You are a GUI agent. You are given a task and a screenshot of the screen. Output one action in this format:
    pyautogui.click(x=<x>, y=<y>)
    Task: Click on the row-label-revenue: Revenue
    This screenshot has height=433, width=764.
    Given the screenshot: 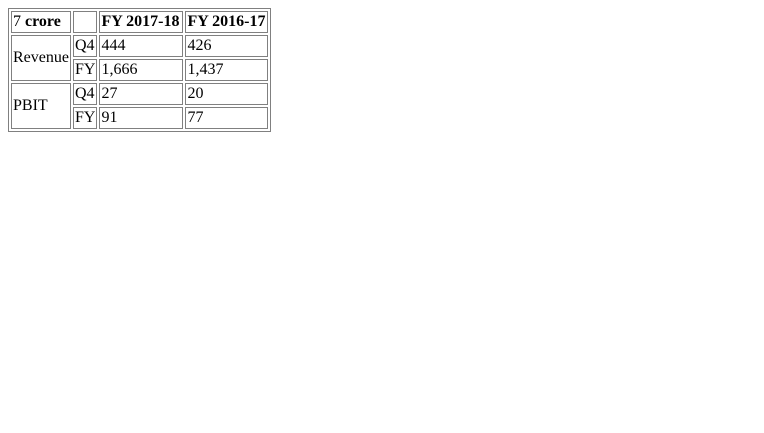 What is the action you would take?
    pyautogui.click(x=41, y=58)
    